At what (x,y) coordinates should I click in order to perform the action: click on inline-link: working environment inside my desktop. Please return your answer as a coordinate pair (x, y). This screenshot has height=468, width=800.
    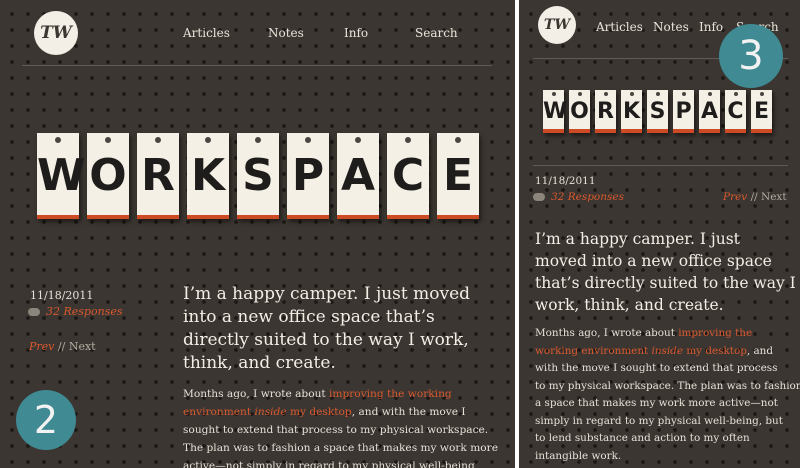
    Looking at the image, I should click on (641, 351).